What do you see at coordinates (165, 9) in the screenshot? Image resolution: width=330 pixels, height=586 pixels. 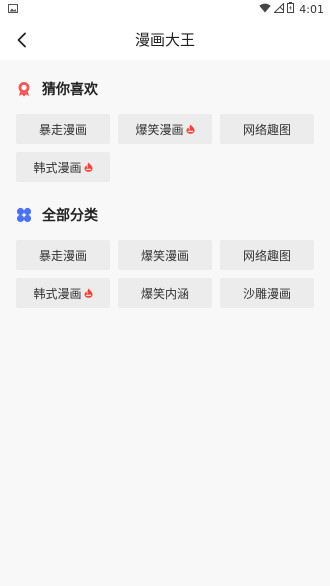 I see `status-bar: 4:01` at bounding box center [165, 9].